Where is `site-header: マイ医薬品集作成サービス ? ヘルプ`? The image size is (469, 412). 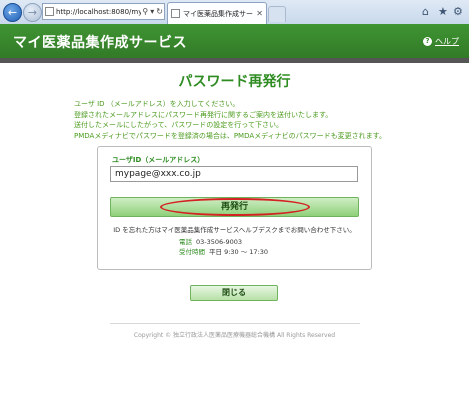 site-header: マイ医薬品集作成サービス ? ヘルプ is located at coordinates (234, 41).